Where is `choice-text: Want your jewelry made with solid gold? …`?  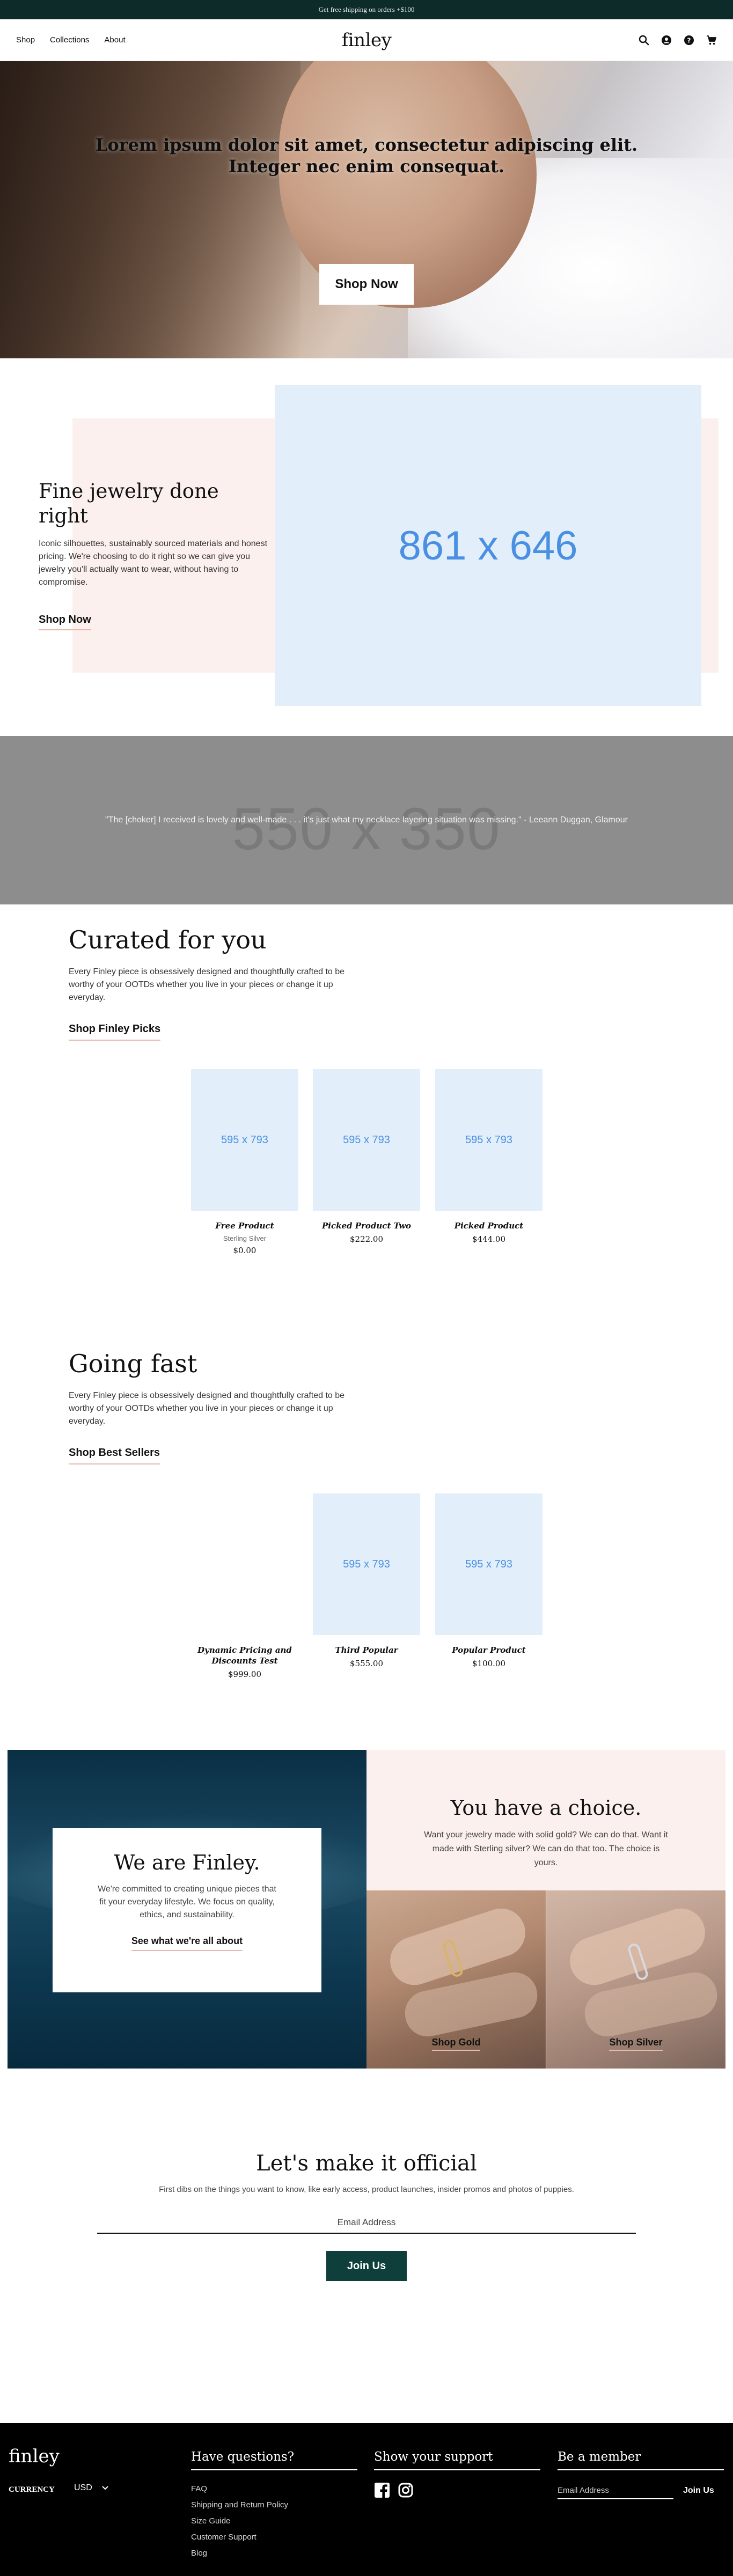 choice-text: Want your jewelry made with solid gold? … is located at coordinates (546, 1848).